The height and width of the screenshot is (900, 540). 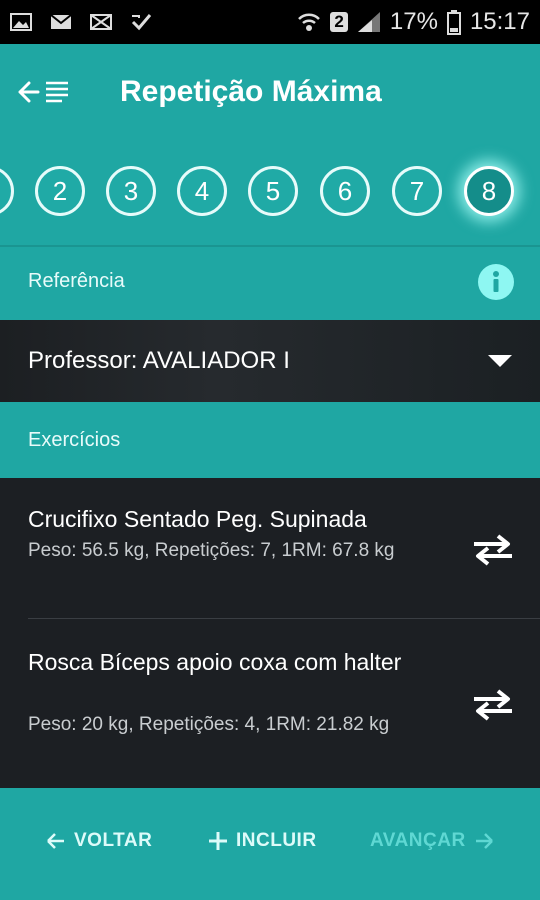 I want to click on arrow-right-icon, so click(x=484, y=841).